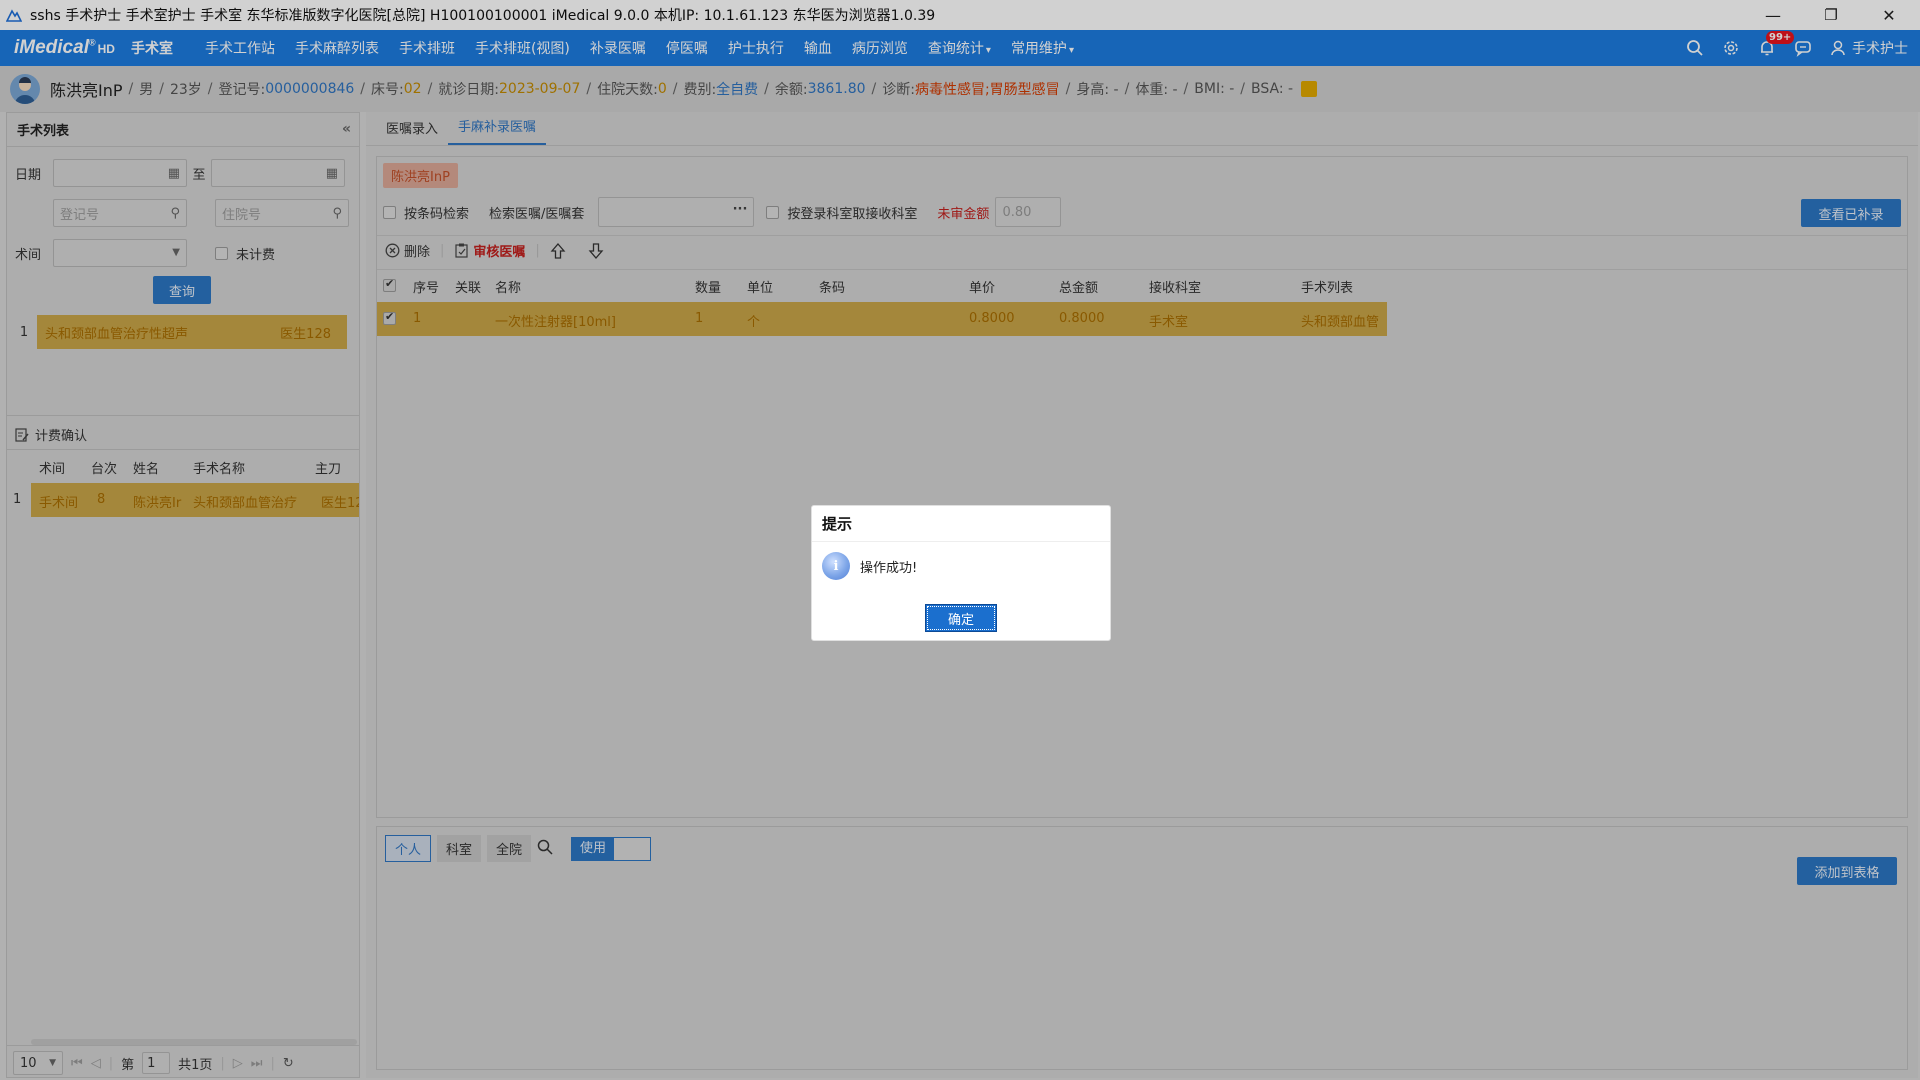 Image resolution: width=1920 pixels, height=1080 pixels. I want to click on dialog-title: 提示, so click(961, 524).